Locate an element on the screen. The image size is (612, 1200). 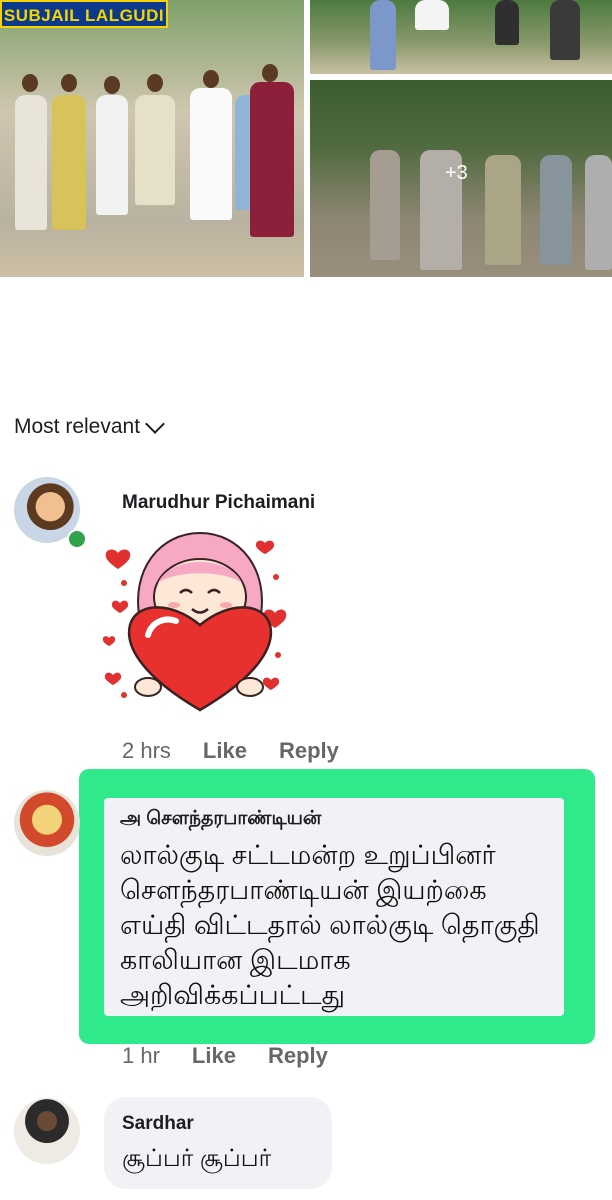
post-photo-1: SUBJAIL LALGUDI is located at coordinates (152, 138).